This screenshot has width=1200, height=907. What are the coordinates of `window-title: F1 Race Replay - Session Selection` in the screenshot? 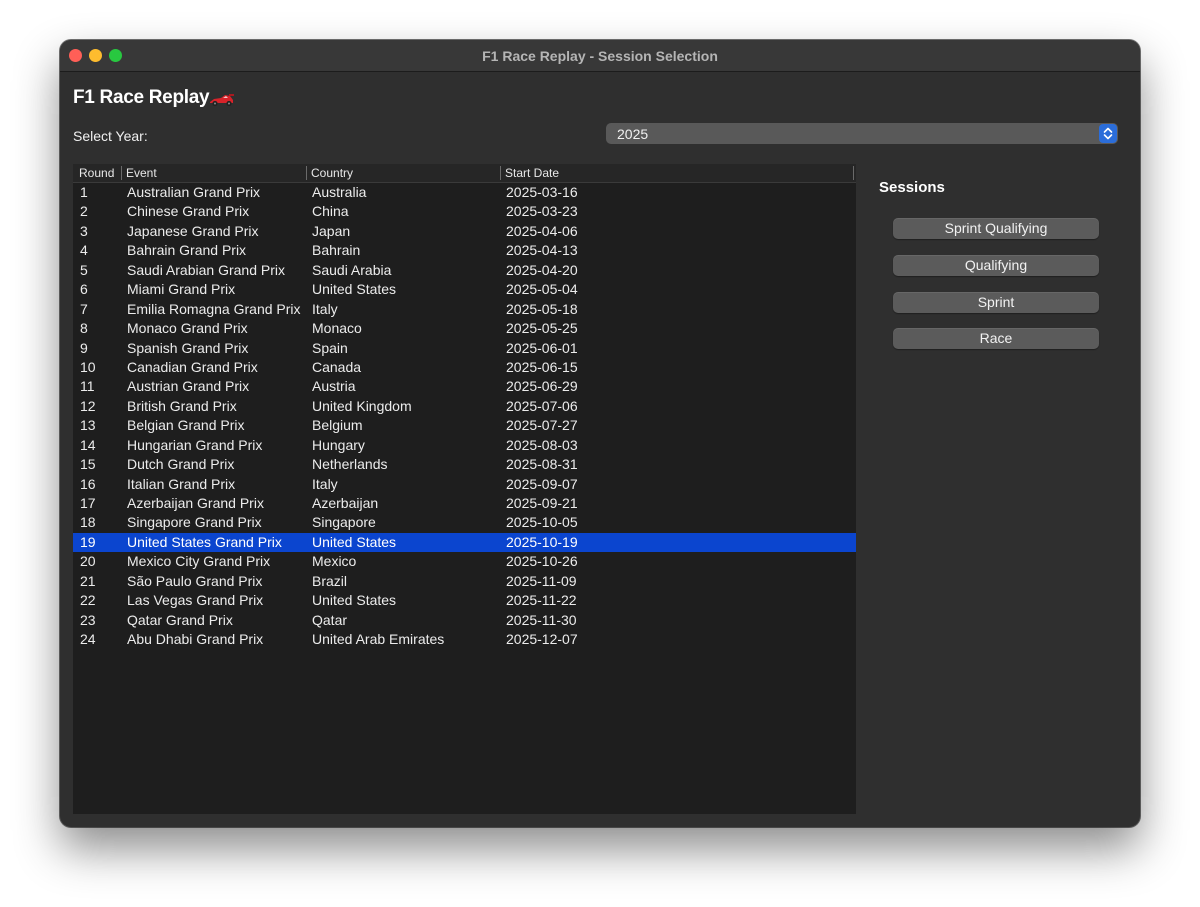 It's located at (600, 56).